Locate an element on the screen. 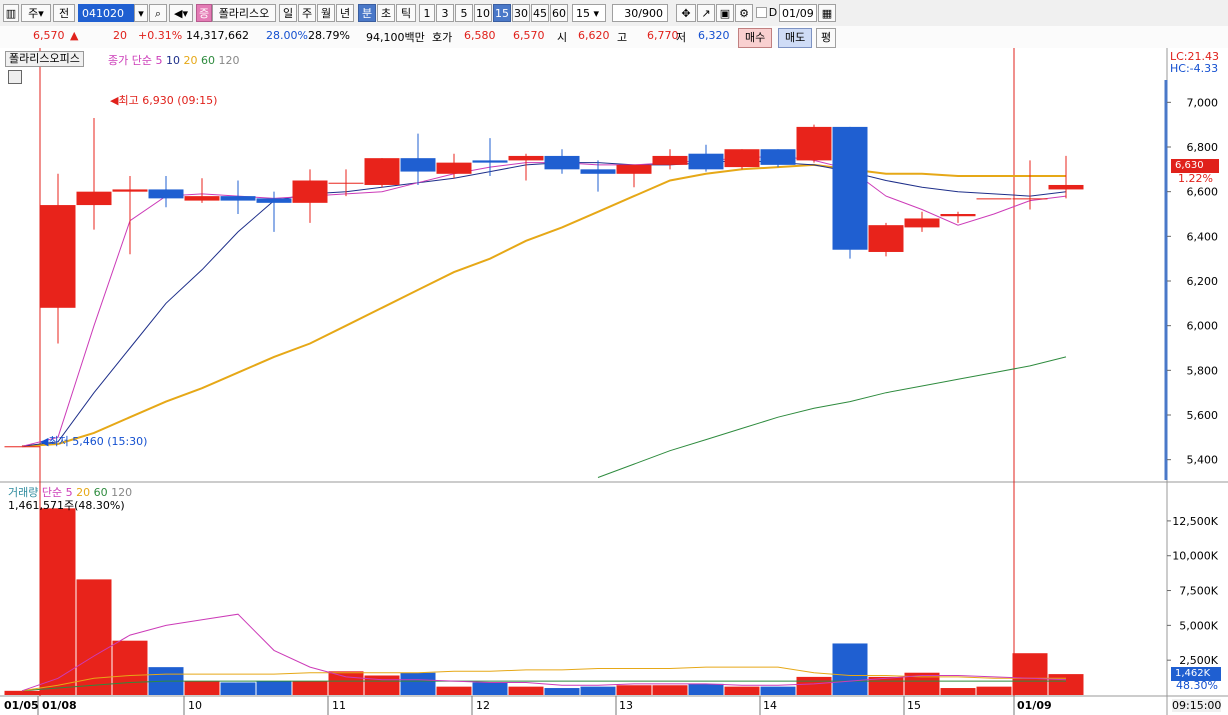 The width and height of the screenshot is (1228, 715). current-price-marker: 6,630 is located at coordinates (1195, 166).